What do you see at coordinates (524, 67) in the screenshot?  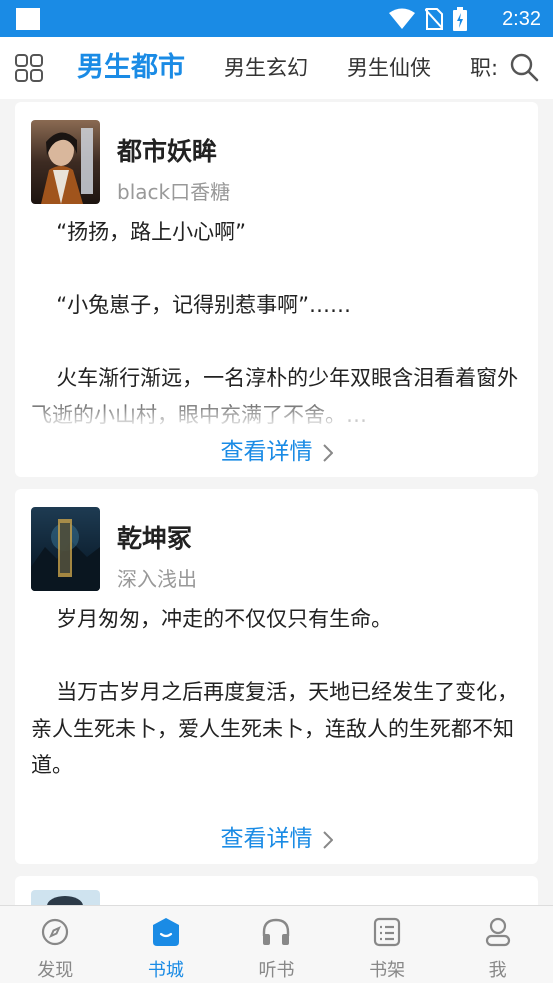 I see `search-icon` at bounding box center [524, 67].